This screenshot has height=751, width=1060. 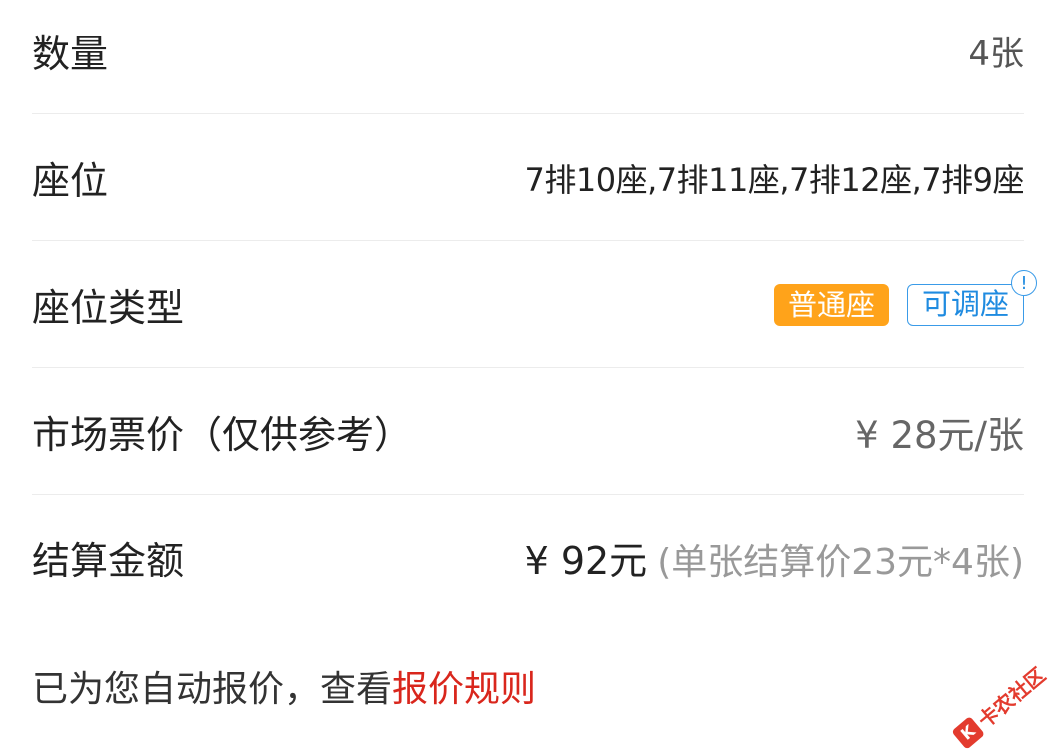 I want to click on auto-quote-notice: 已为您自动报价，查看报价规则, so click(x=284, y=686).